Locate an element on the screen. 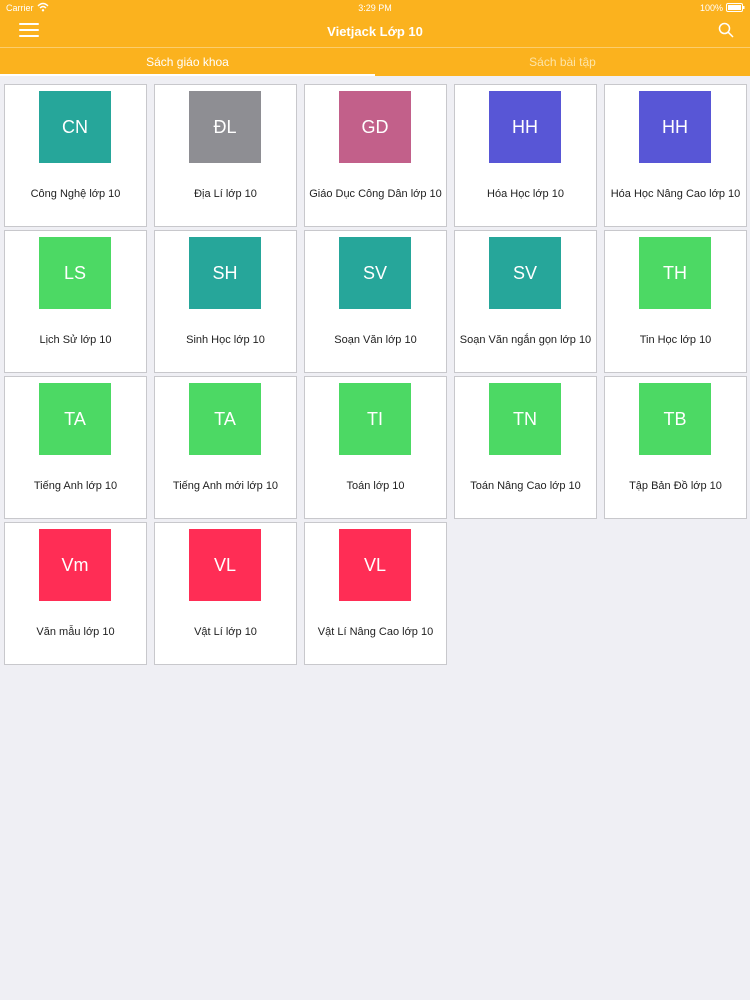 The width and height of the screenshot is (750, 1000). subject-label: Soạn Văn ngắn gọn lớp 10 is located at coordinates (525, 340).